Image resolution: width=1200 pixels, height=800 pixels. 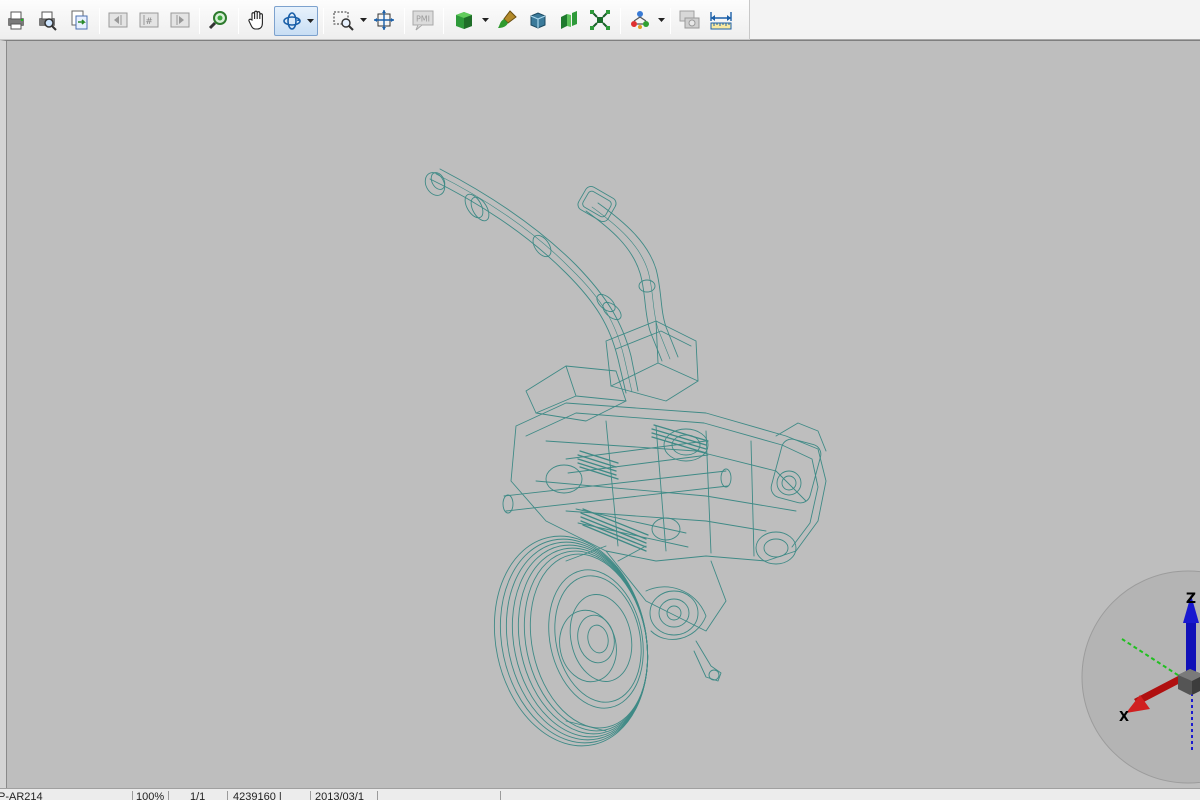 I want to click on wireframe-cube-icon, so click(x=538, y=20).